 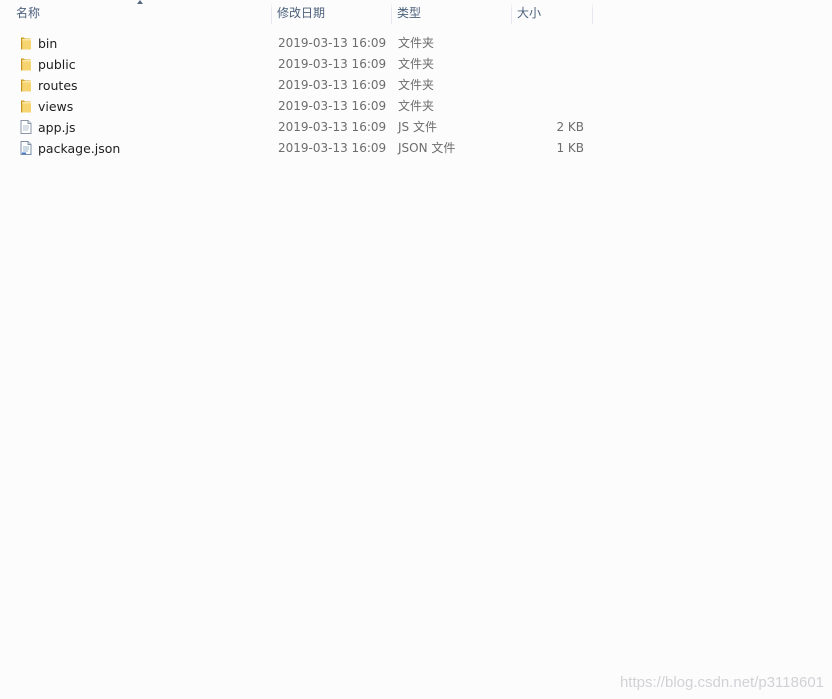 What do you see at coordinates (451, 12) in the screenshot?
I see `column-header-type: 类型` at bounding box center [451, 12].